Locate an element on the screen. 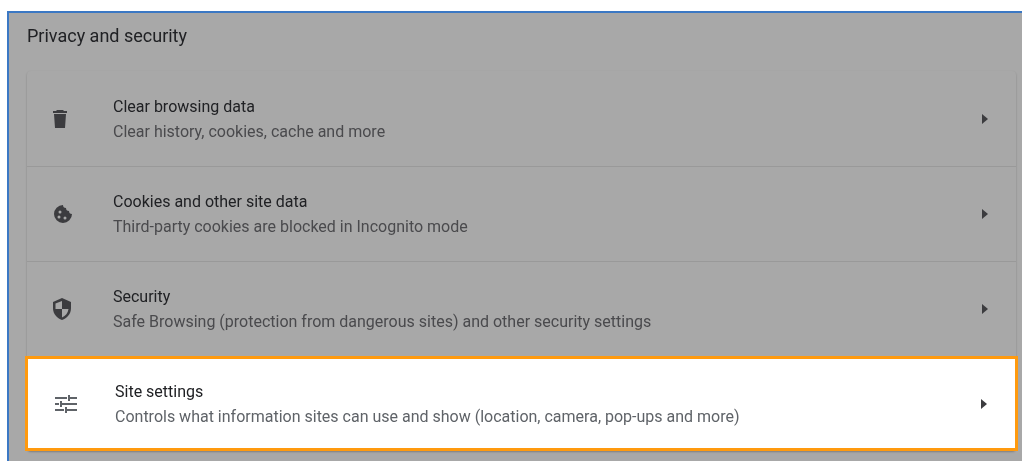 This screenshot has height=461, width=1022. row-description: Controls what information sites can use and show (location, camera, pop-ups and more) is located at coordinates (428, 416).